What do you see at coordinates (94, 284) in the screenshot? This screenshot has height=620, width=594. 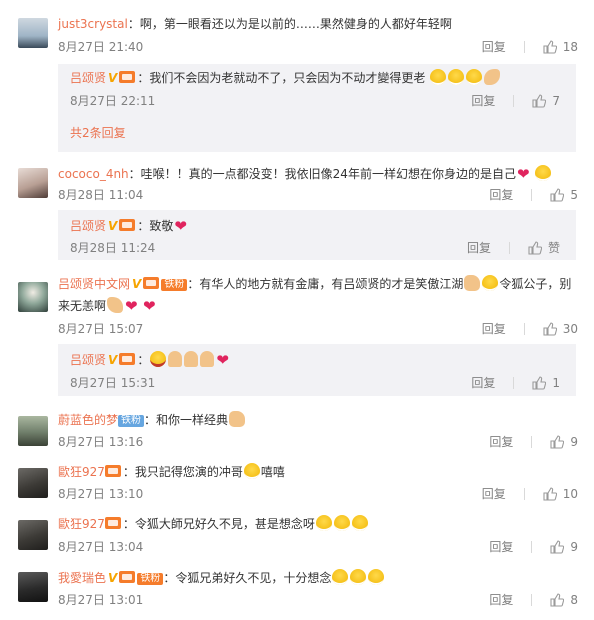 I see `username-link: 吕颂贤中文网` at bounding box center [94, 284].